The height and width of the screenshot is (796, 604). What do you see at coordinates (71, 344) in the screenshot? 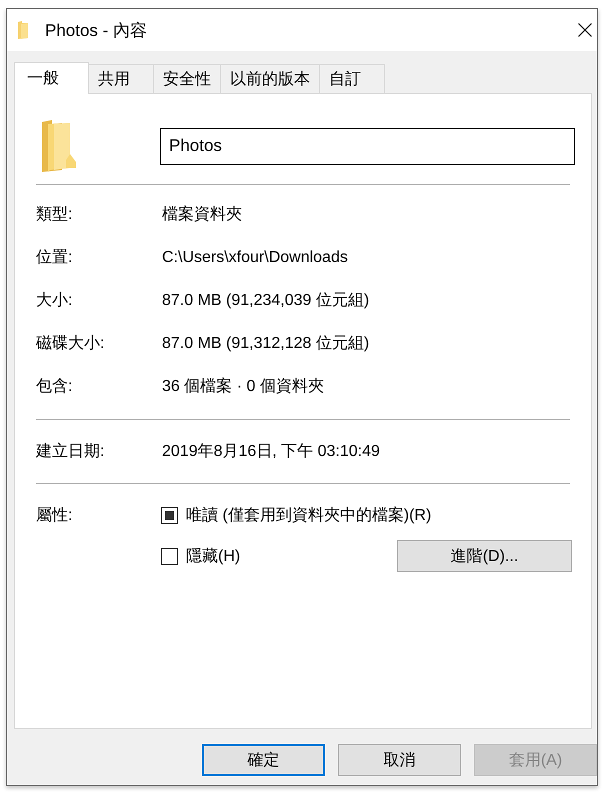
I see `field-label: 磁碟大小:` at bounding box center [71, 344].